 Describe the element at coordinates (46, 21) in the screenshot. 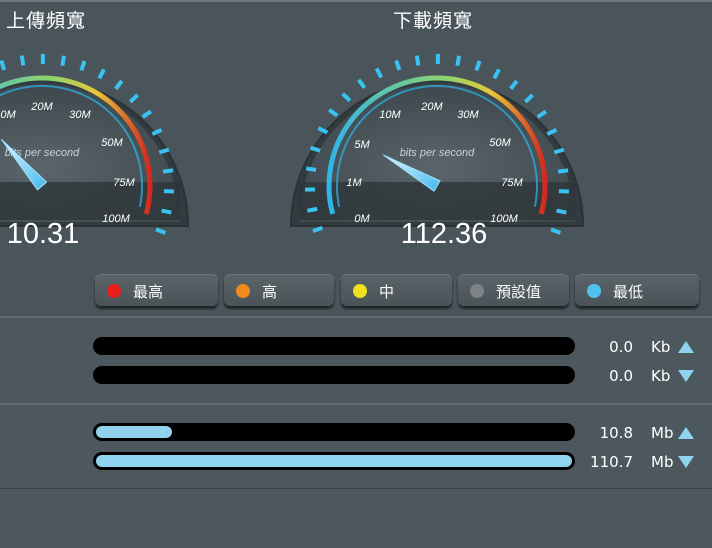

I see `upload-title: 上傳頻寬` at that location.